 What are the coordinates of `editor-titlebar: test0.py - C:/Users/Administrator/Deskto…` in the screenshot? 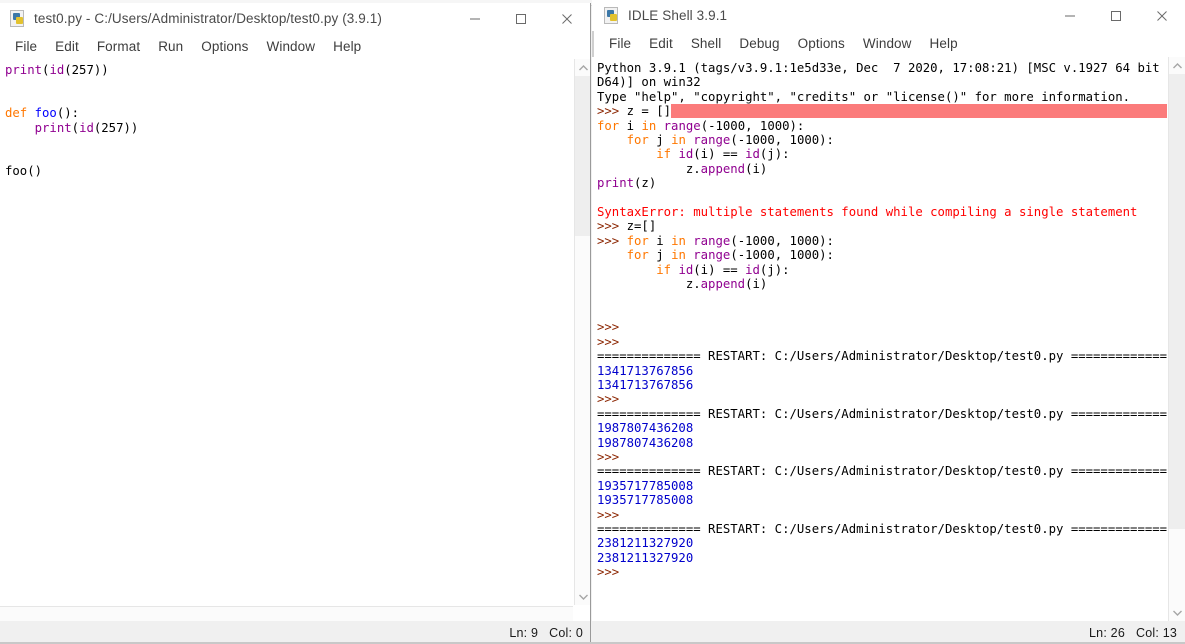 It's located at (295, 18).